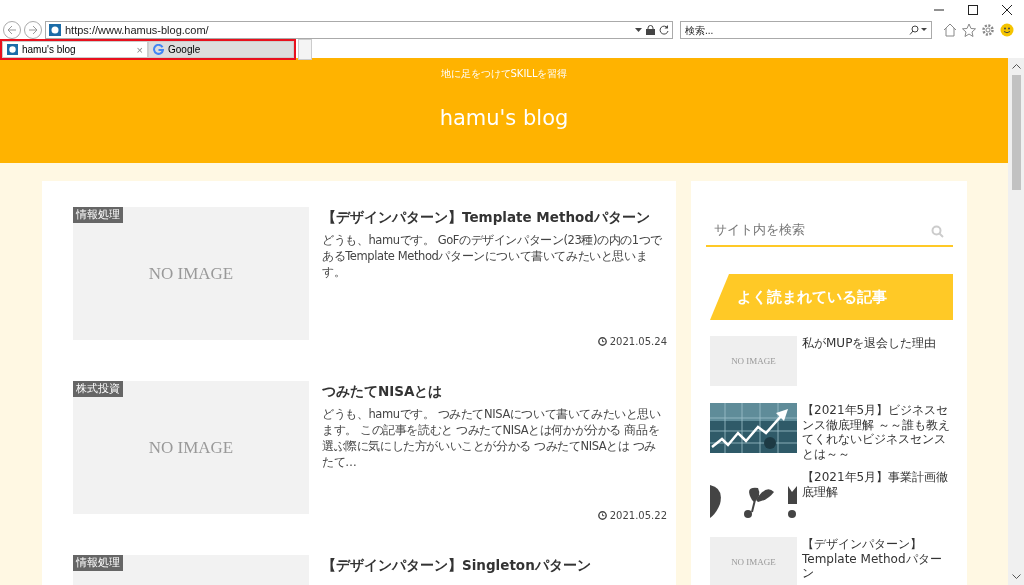 Image resolution: width=1024 pixels, height=585 pixels. What do you see at coordinates (75, 49) in the screenshot?
I see `browser-tab: hamu's blog ×` at bounding box center [75, 49].